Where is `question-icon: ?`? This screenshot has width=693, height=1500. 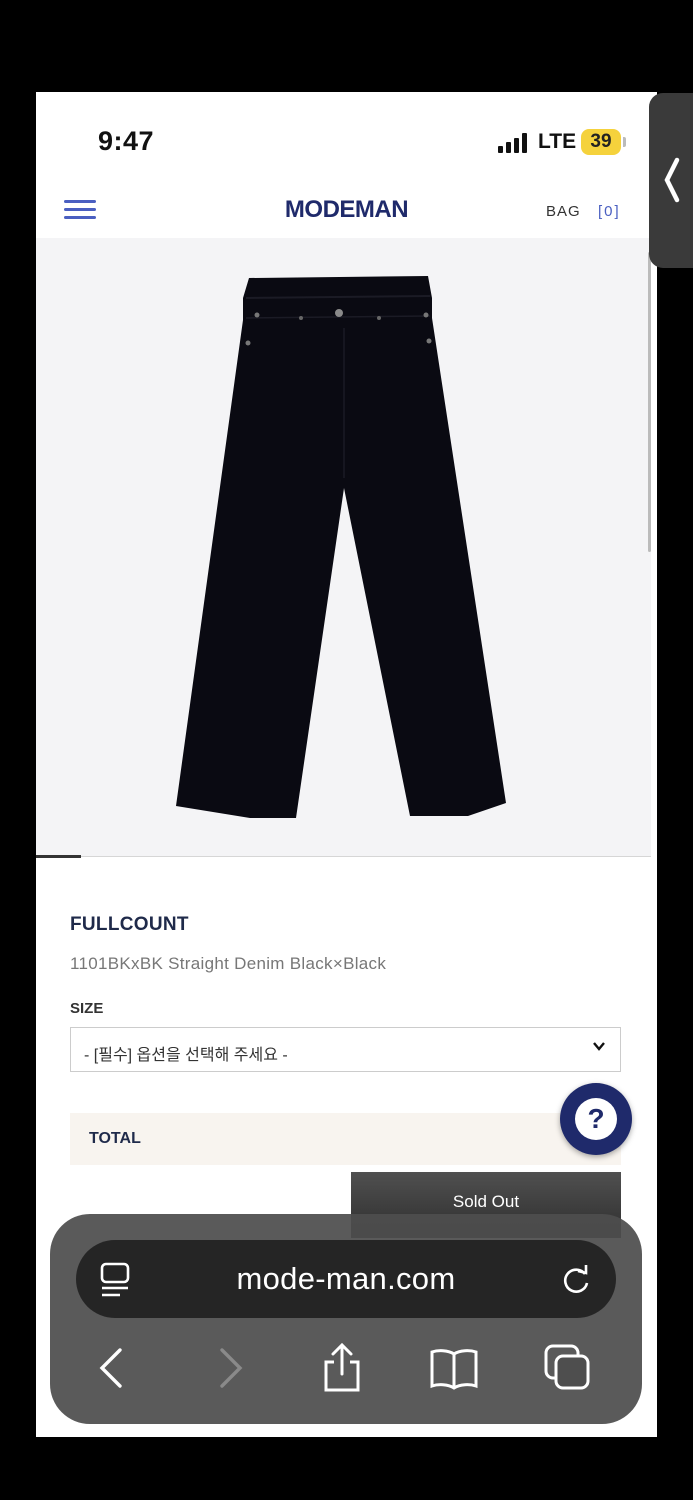 question-icon: ? is located at coordinates (596, 1119).